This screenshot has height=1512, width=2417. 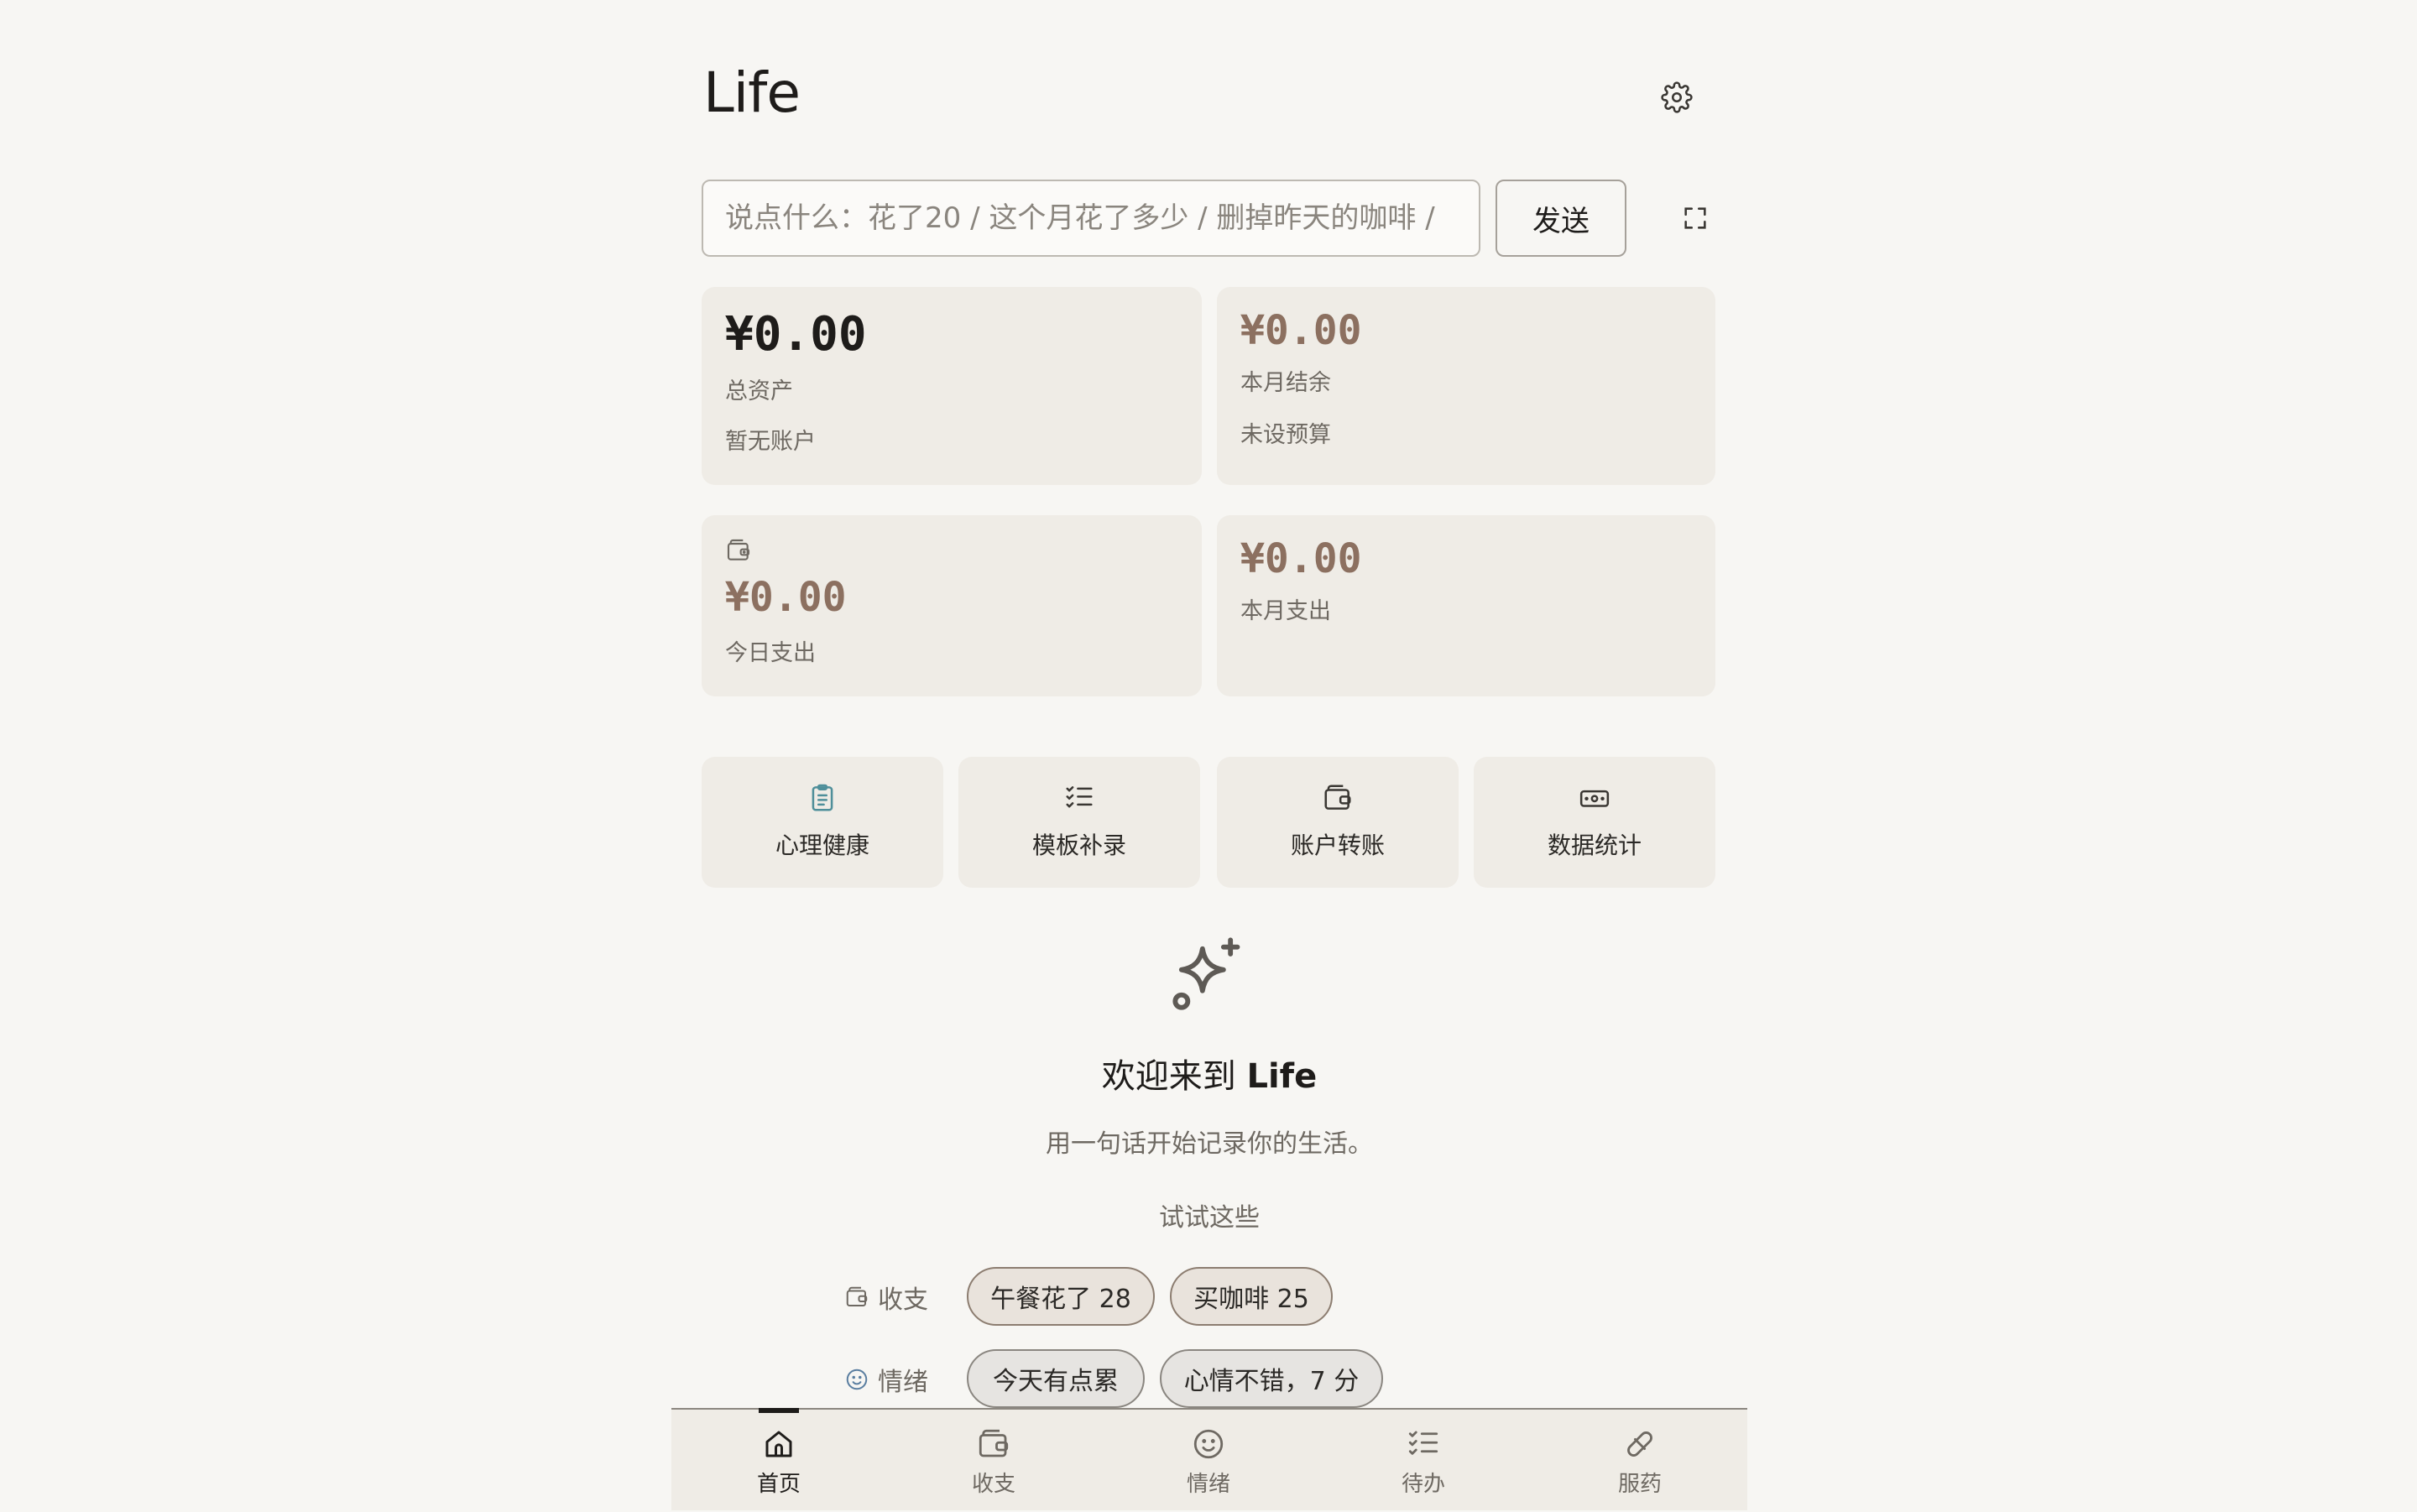 What do you see at coordinates (786, 597) in the screenshot?
I see `today-expense-amount: ¥0.00` at bounding box center [786, 597].